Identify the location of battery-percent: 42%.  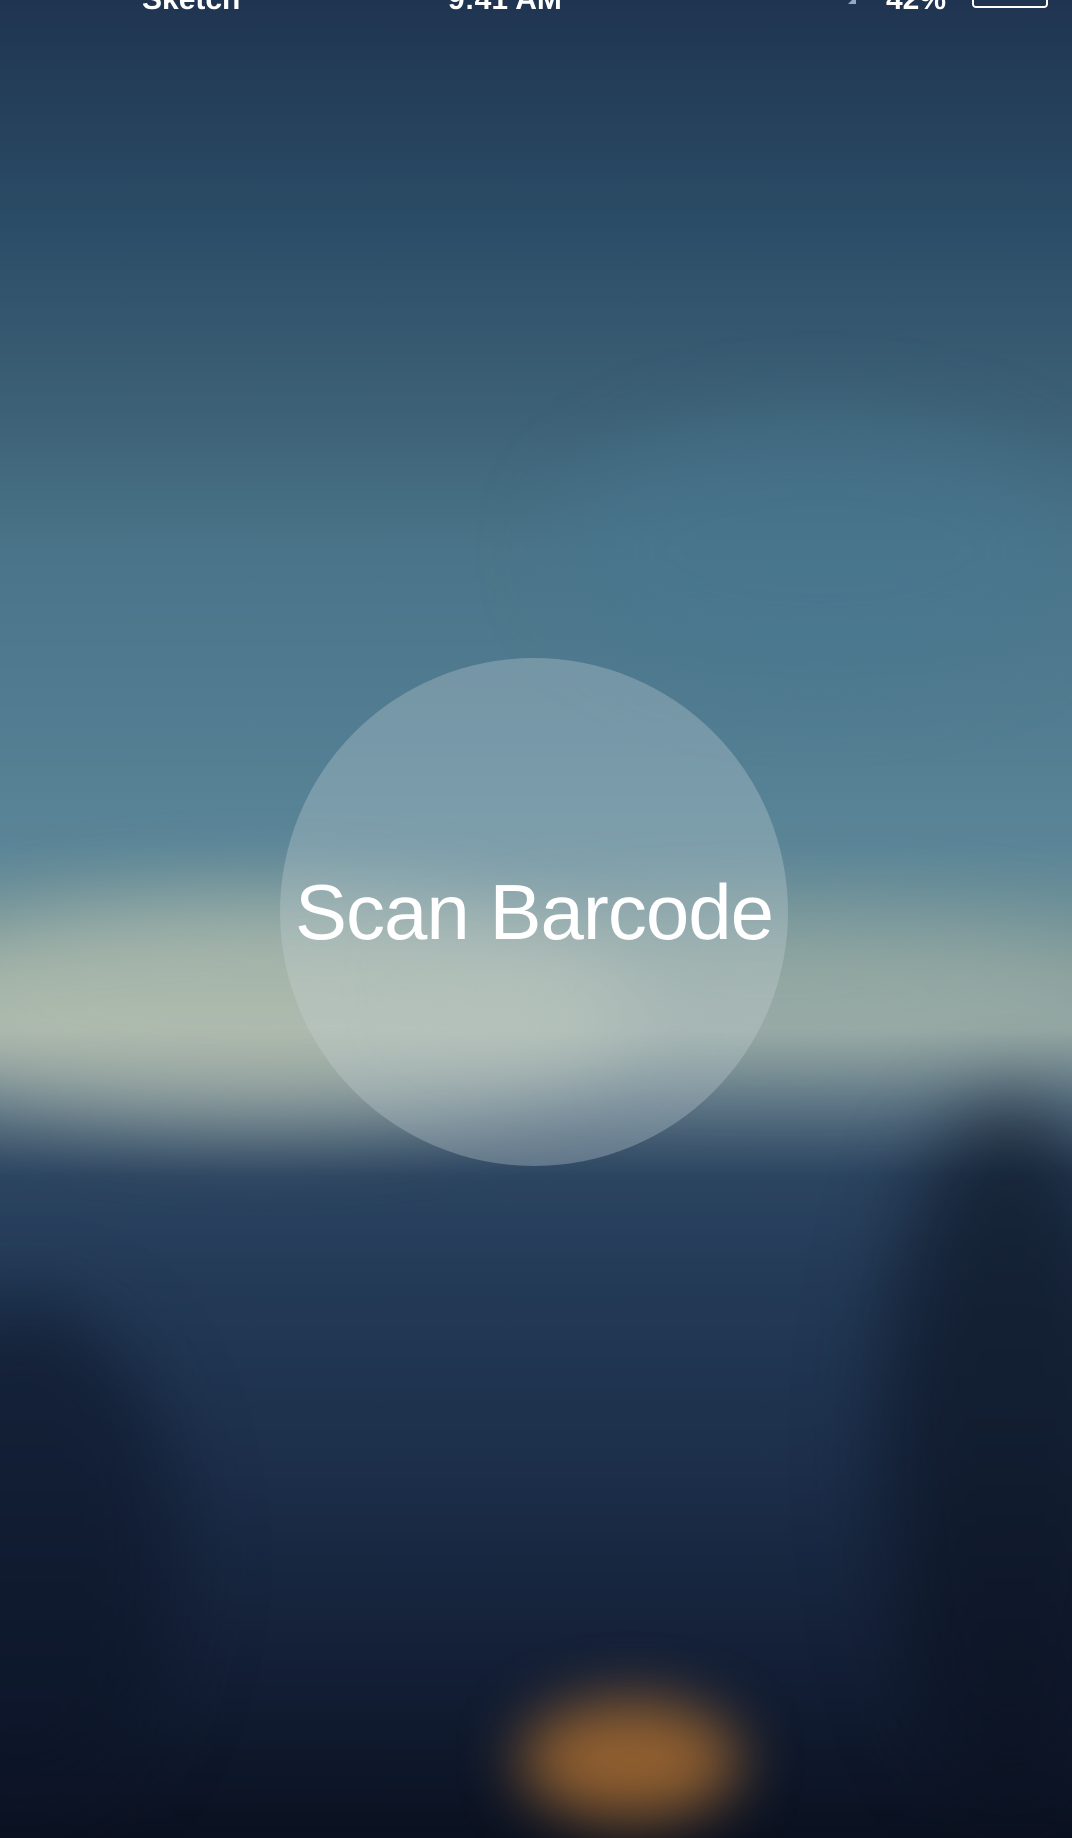
(916, 7).